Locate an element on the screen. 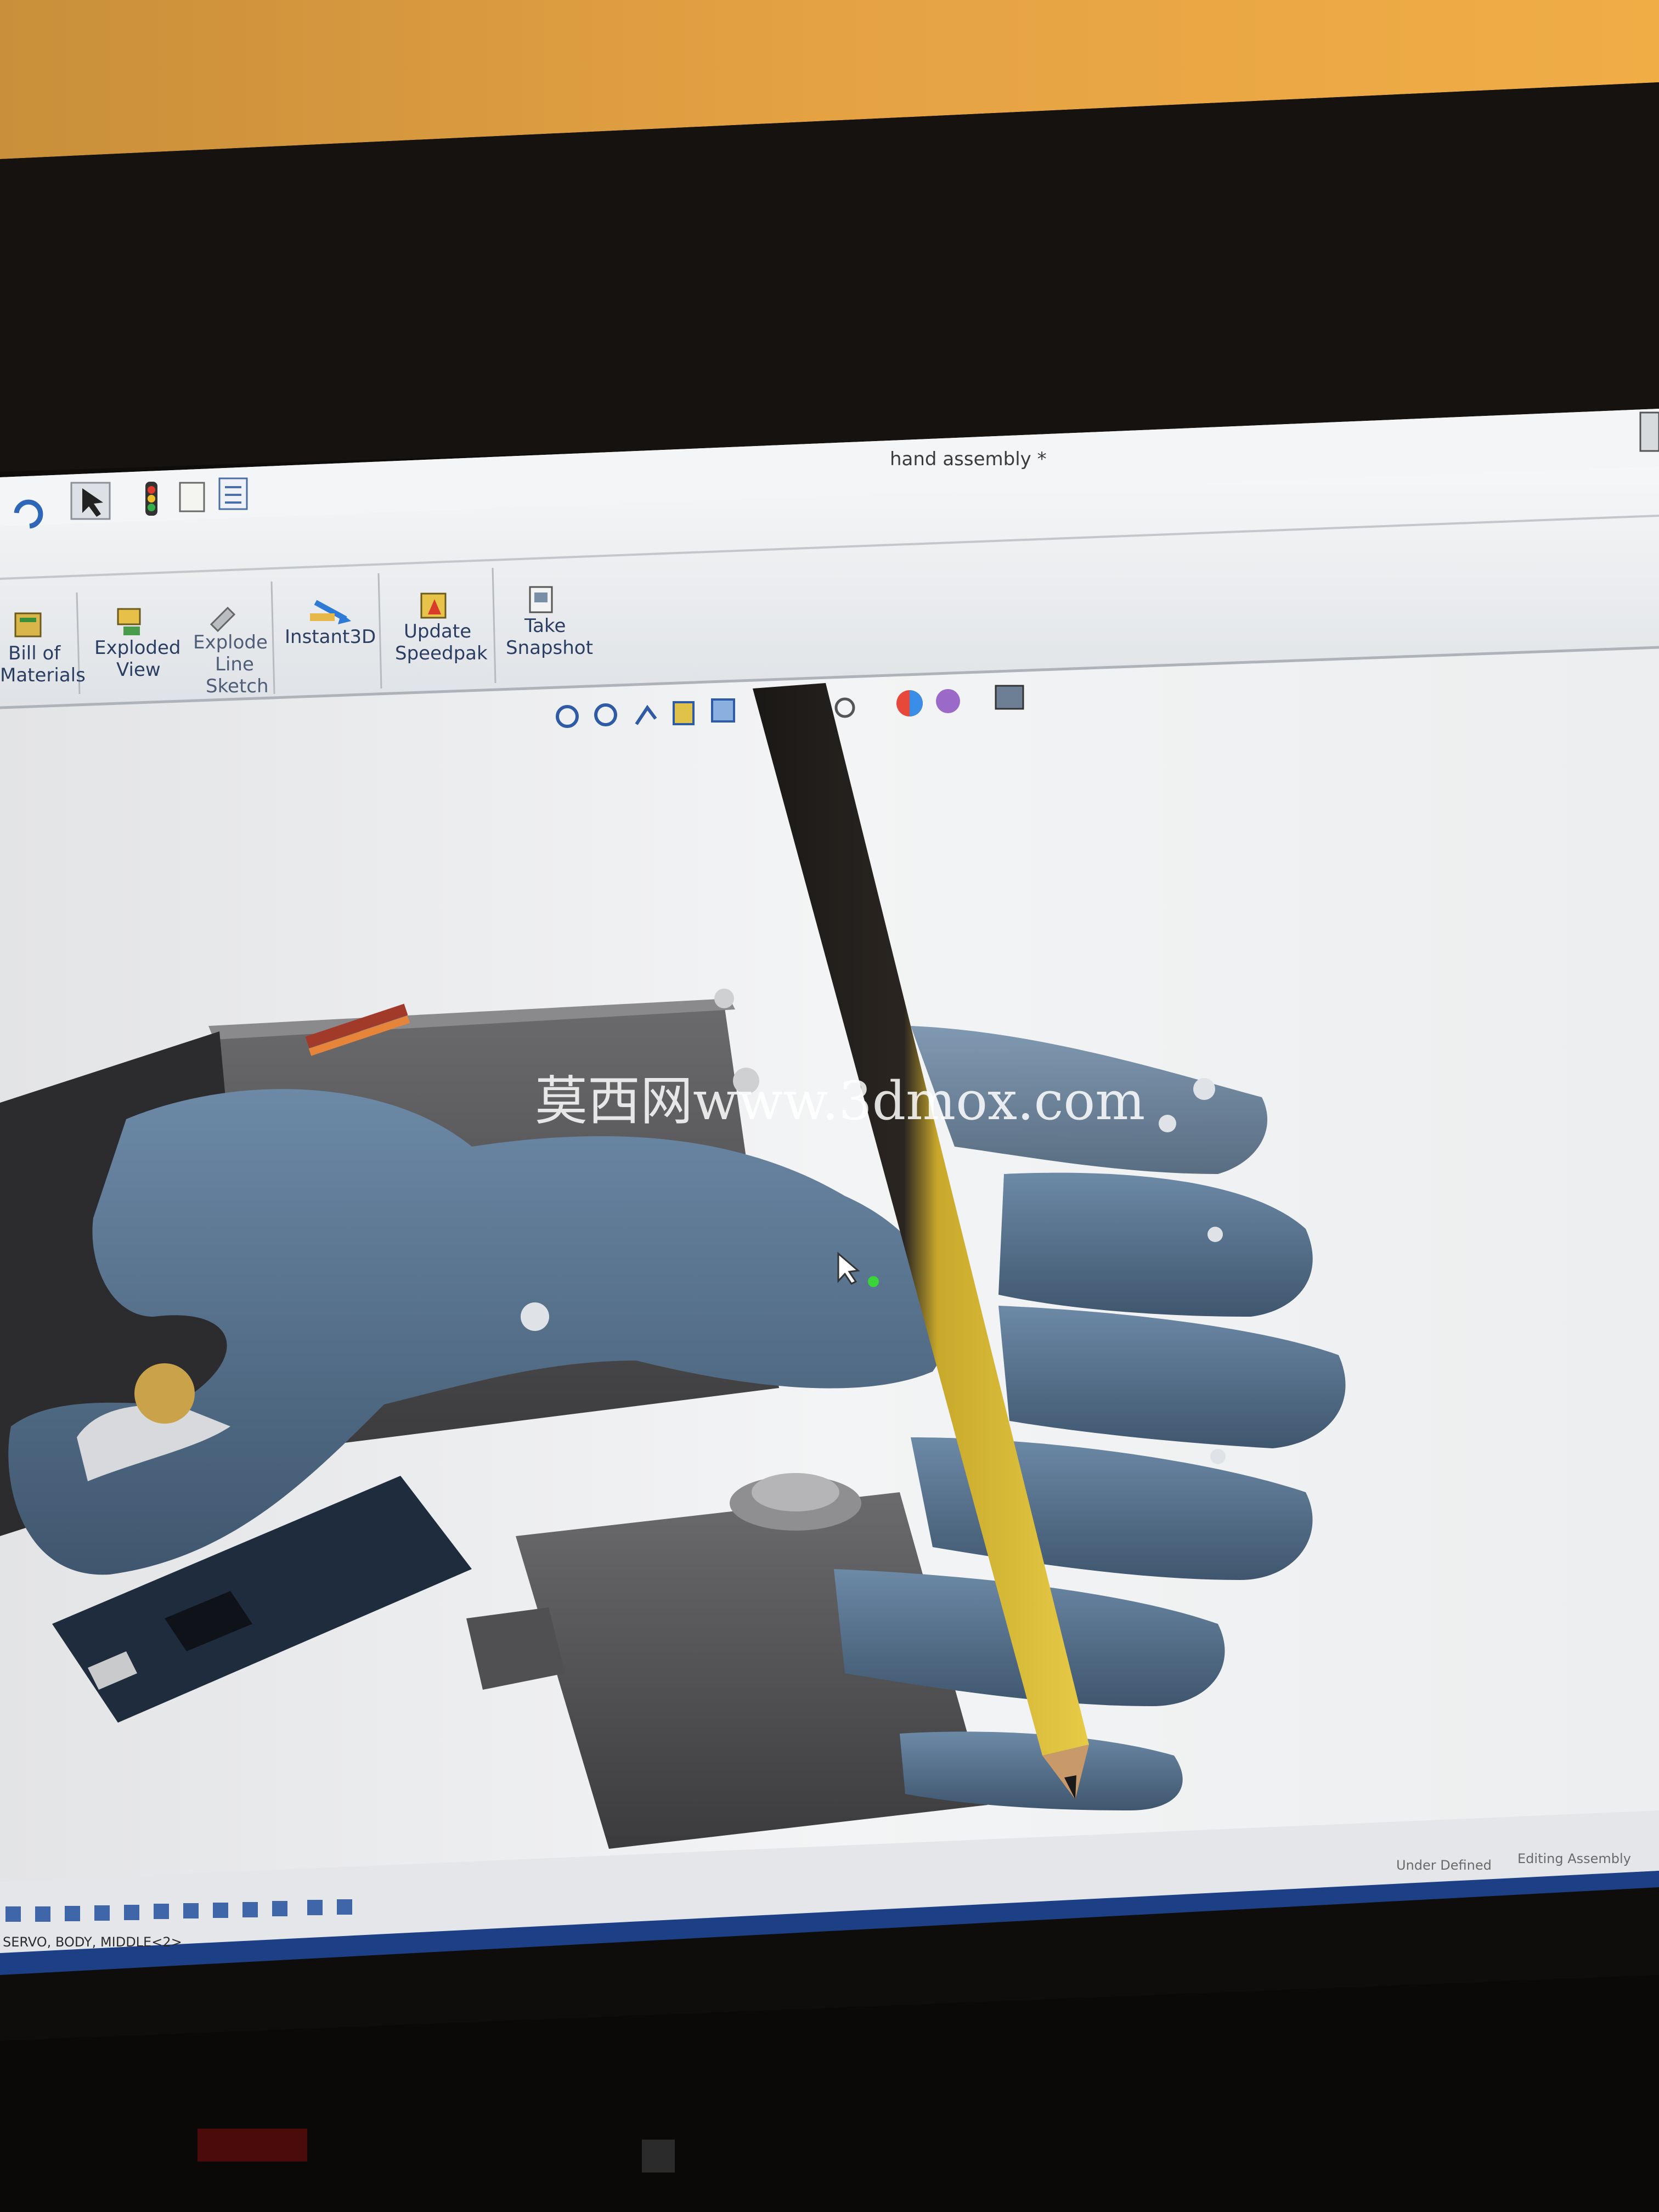 The image size is (1659, 2212). ribbon-command-exploded-line2: View is located at coordinates (138, 670).